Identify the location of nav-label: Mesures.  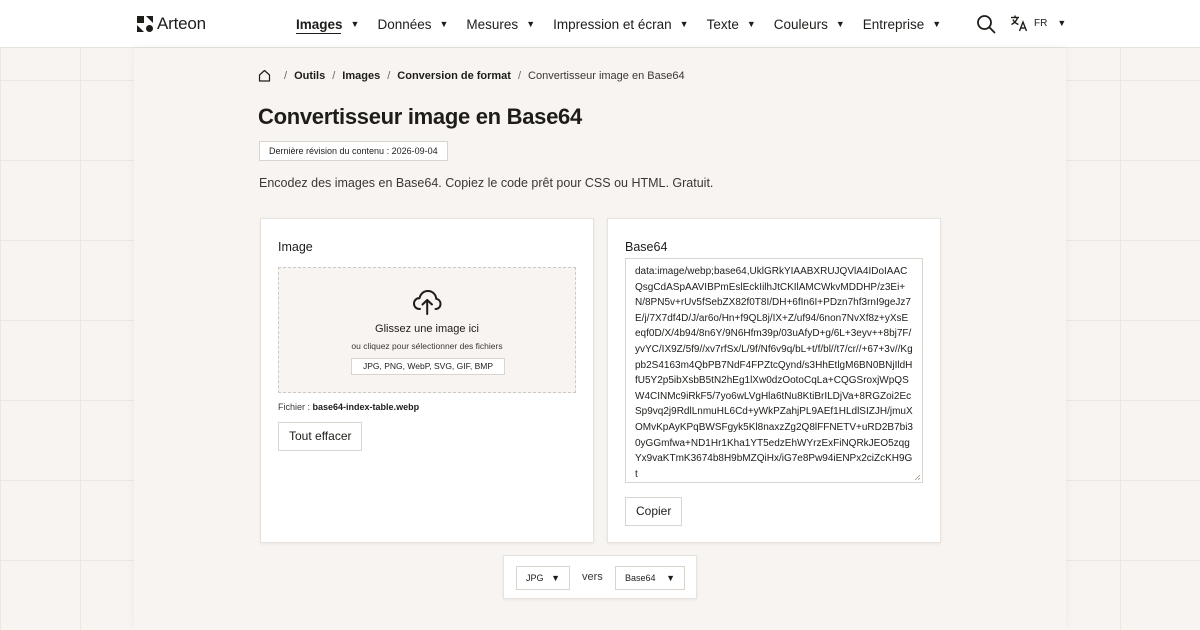
(492, 24).